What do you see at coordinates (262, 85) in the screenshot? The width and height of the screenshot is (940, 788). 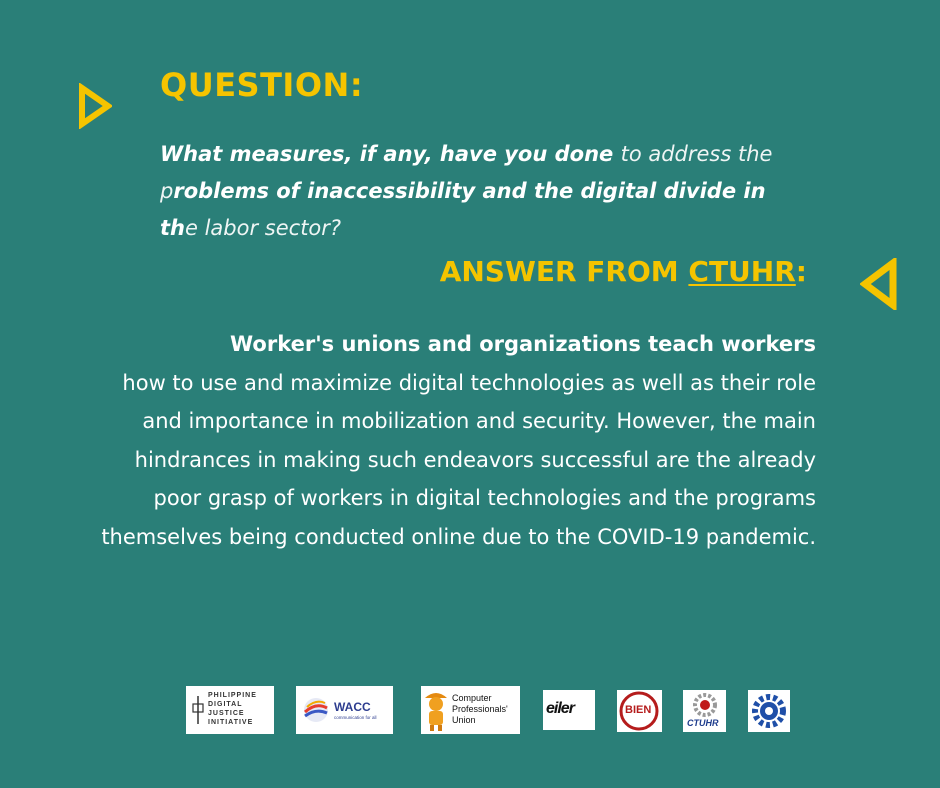 I see `question-heading: QUESTION:` at bounding box center [262, 85].